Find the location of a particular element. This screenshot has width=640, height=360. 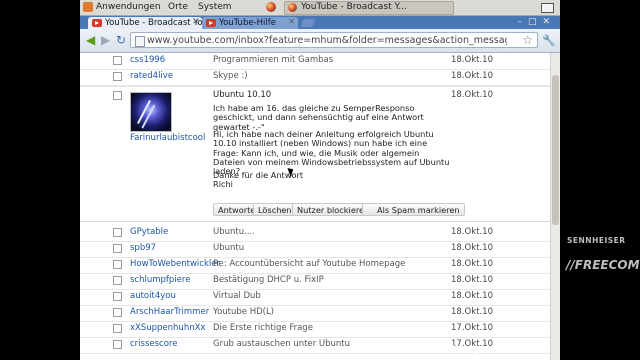

menu-system: System is located at coordinates (215, 7).